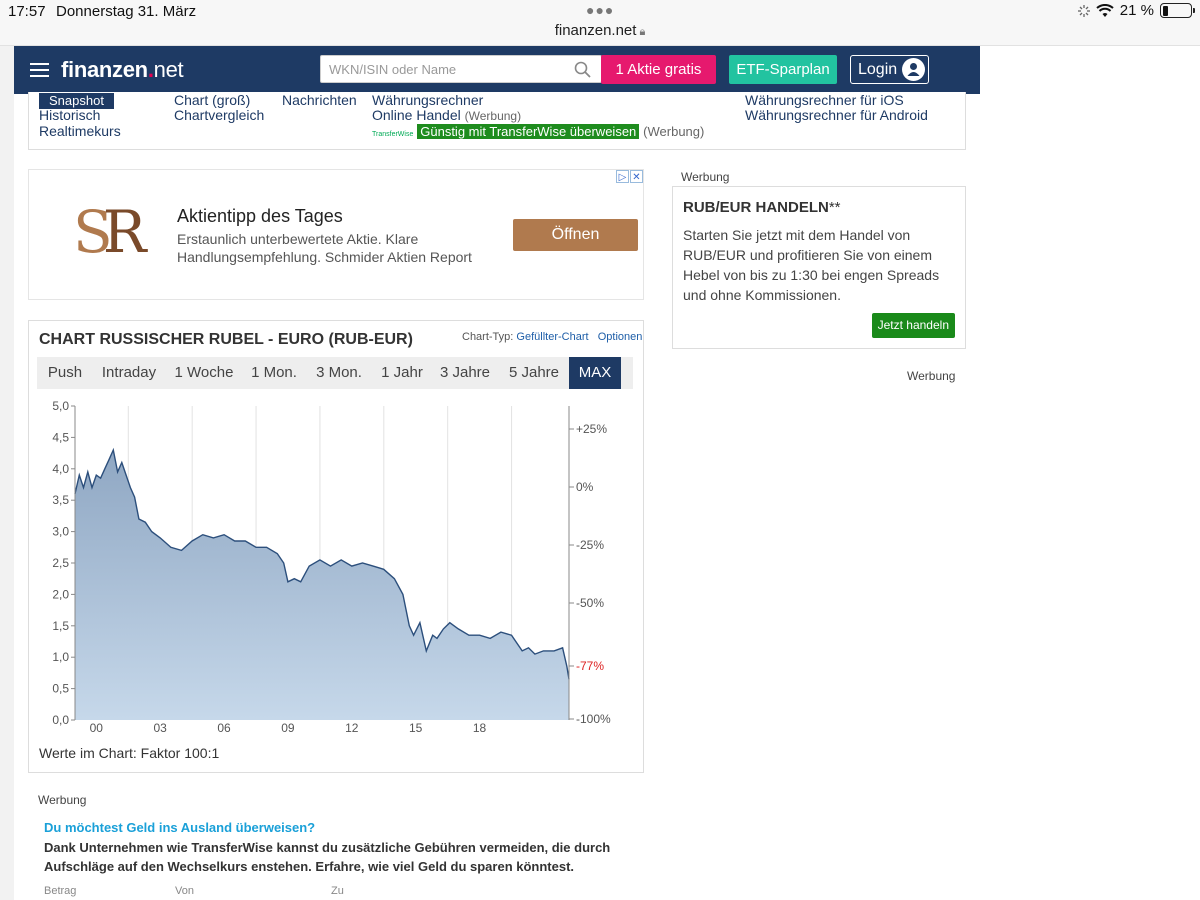 The width and height of the screenshot is (1200, 900). Describe the element at coordinates (27, 11) in the screenshot. I see `status-time: 17:57` at that location.